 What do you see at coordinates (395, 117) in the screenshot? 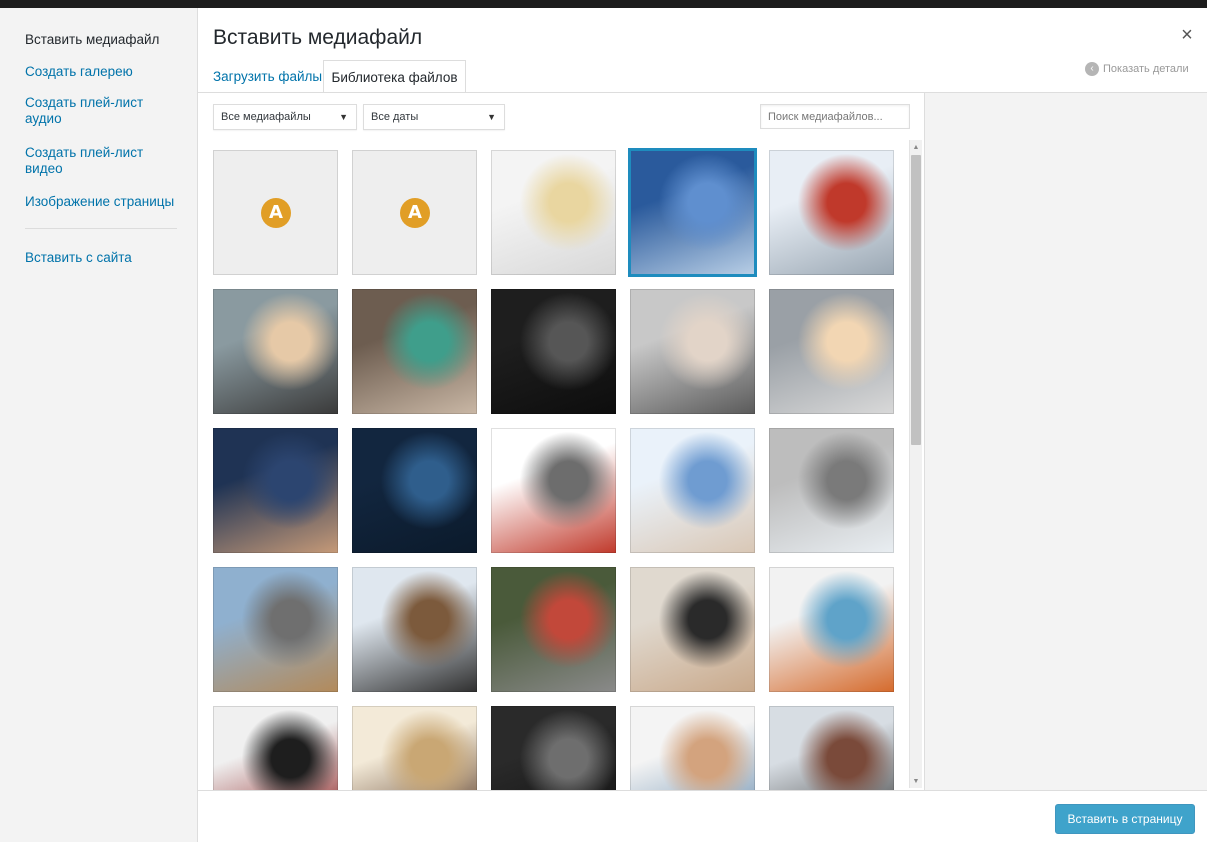
I see `date-filter-value: Все даты` at bounding box center [395, 117].